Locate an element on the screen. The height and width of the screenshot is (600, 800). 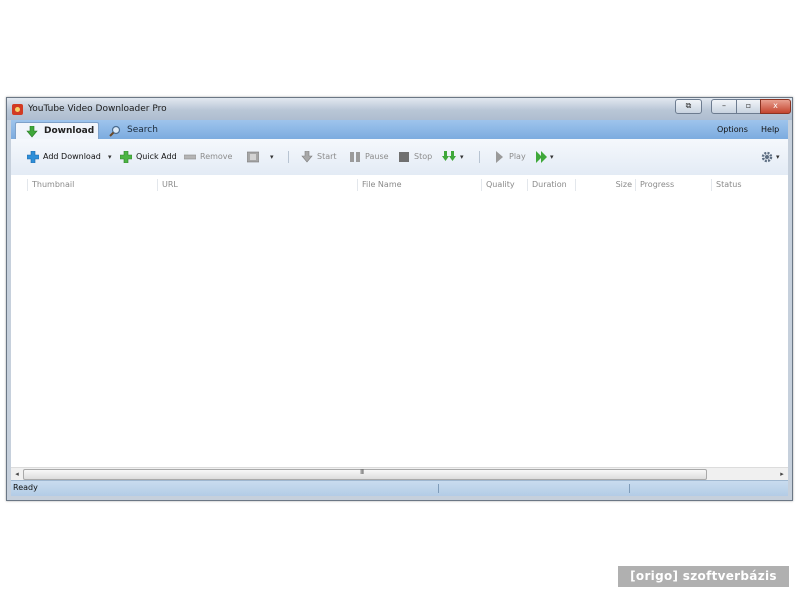
window-title: YouTube Video Downloader Pro is located at coordinates (97, 109).